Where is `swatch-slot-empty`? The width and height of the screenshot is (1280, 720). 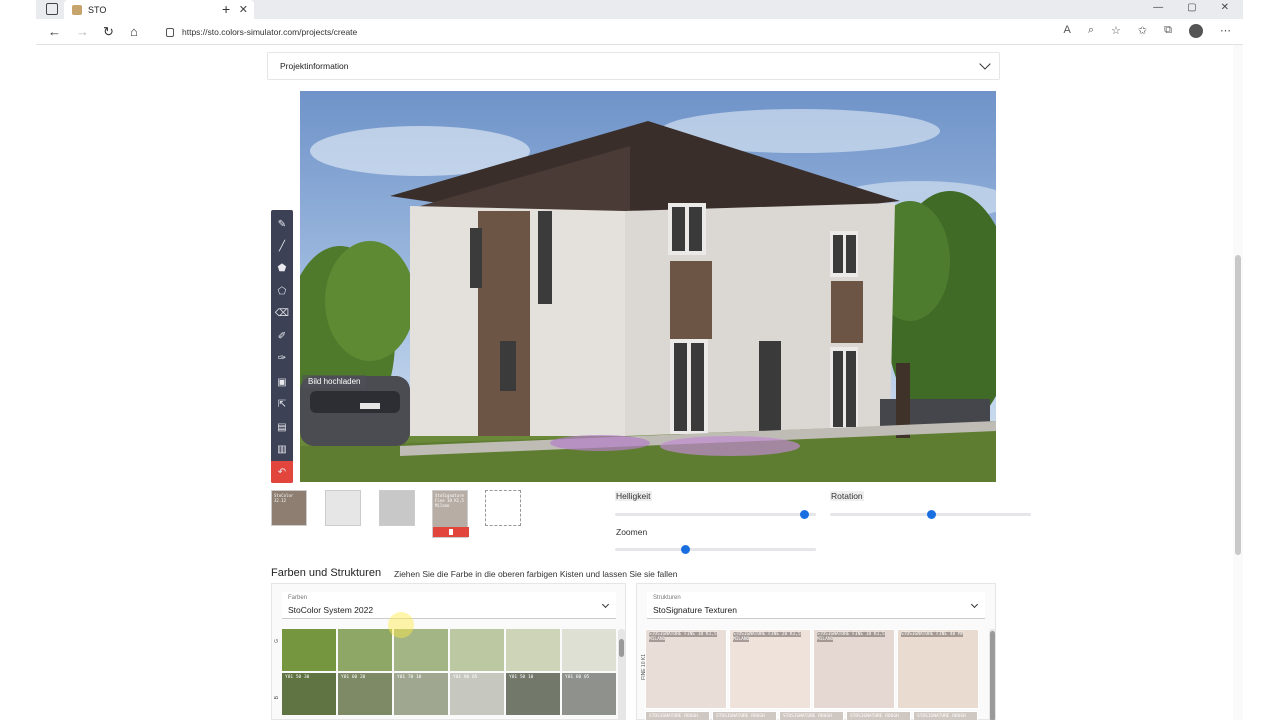 swatch-slot-empty is located at coordinates (503, 508).